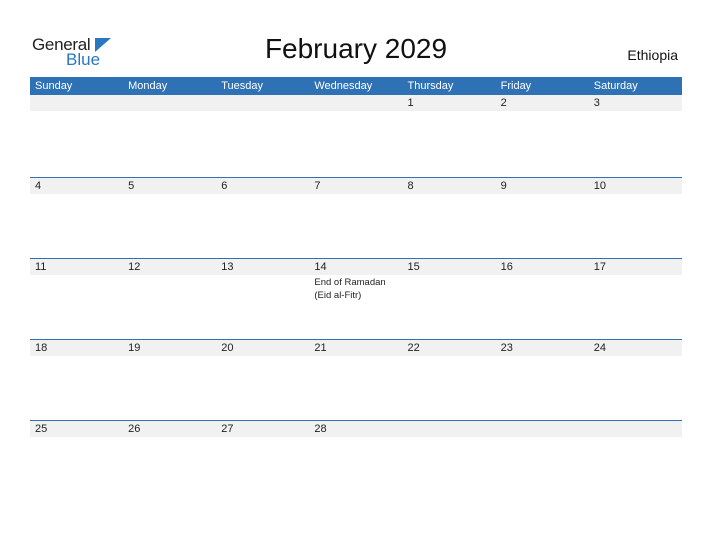 Image resolution: width=712 pixels, height=550 pixels. Describe the element at coordinates (356, 136) in the screenshot. I see `week-row: 1 2 3` at that location.